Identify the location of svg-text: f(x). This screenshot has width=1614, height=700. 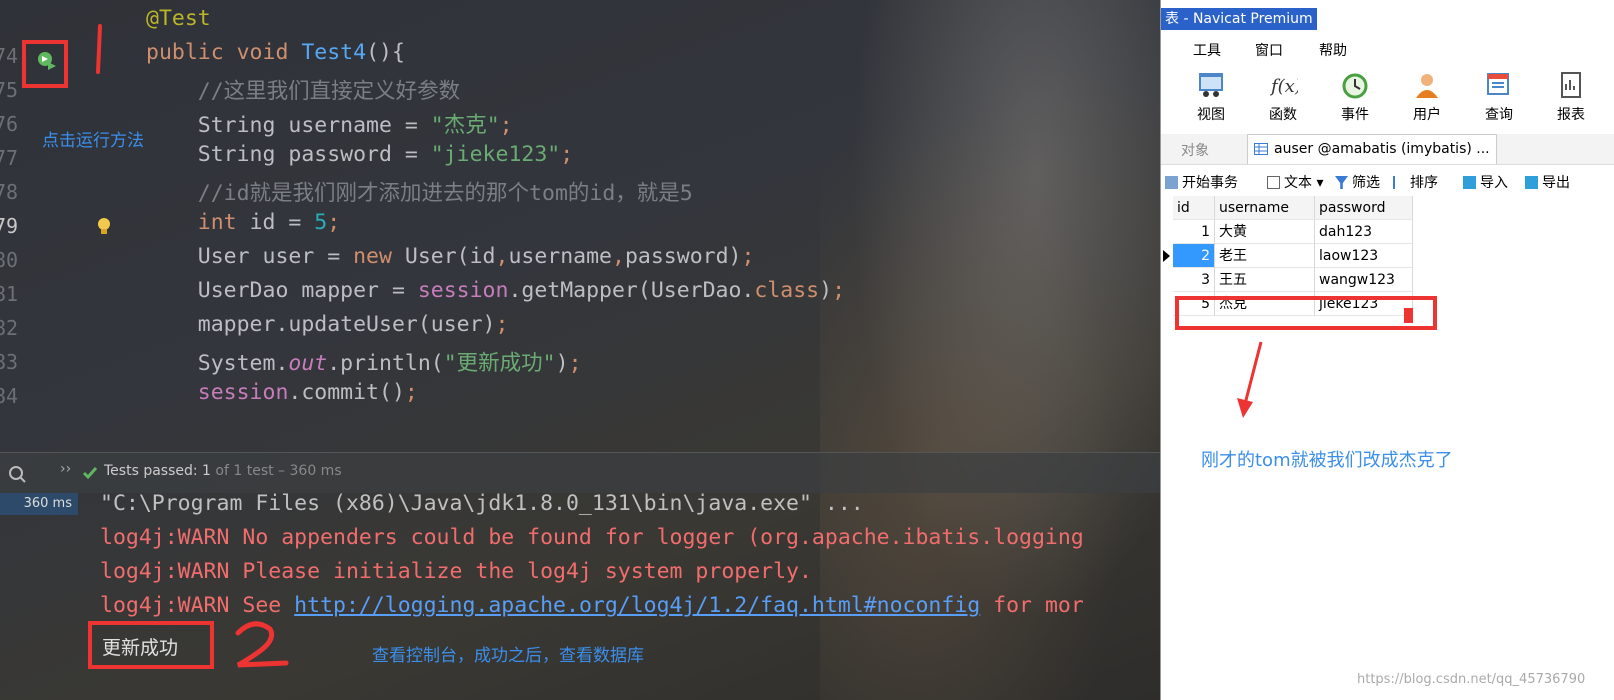
(1283, 86).